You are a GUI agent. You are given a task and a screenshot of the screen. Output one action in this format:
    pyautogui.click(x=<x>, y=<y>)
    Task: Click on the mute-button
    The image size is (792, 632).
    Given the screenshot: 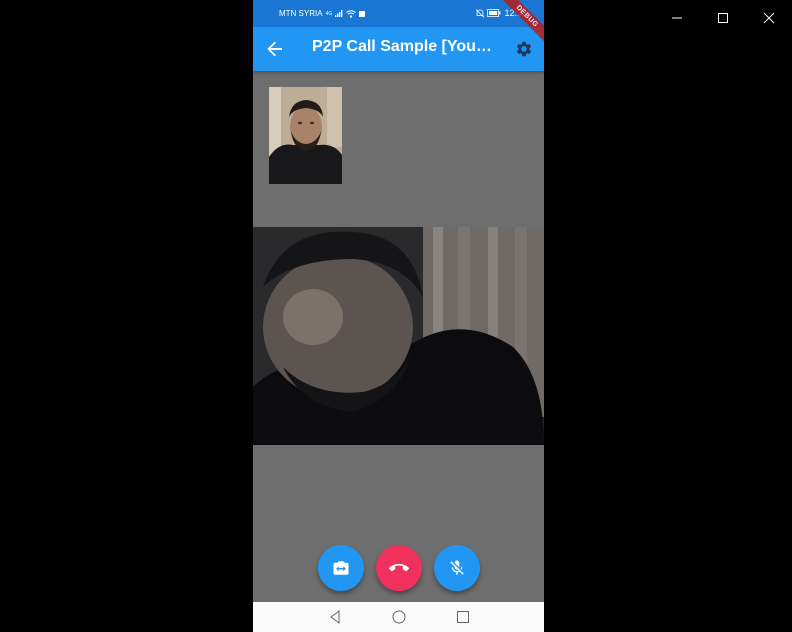 What is the action you would take?
    pyautogui.click(x=456, y=568)
    